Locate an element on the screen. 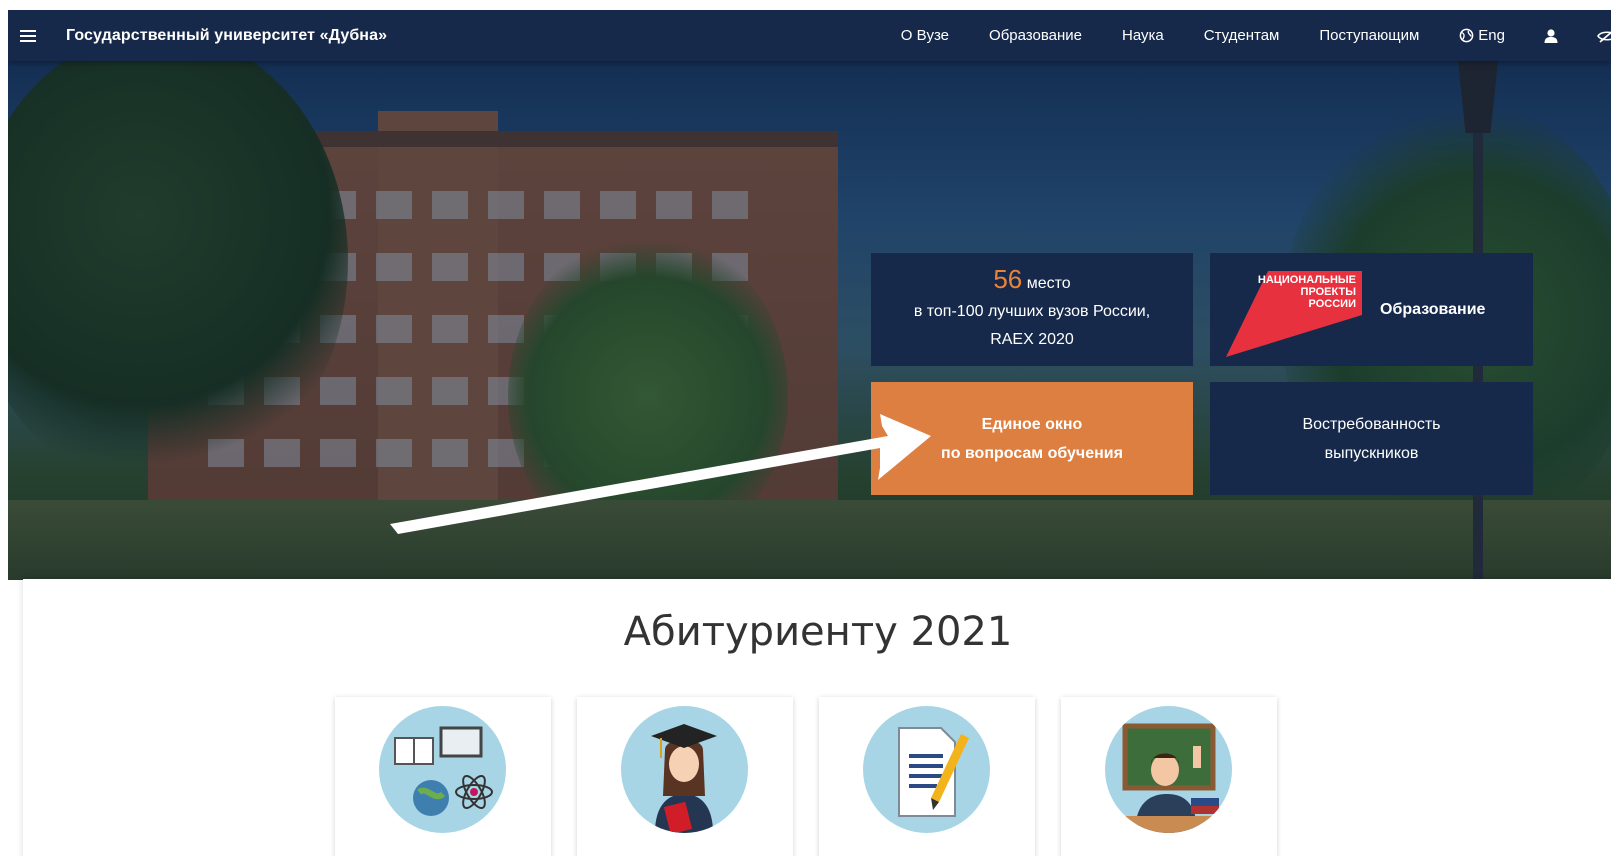  single-window-title: Единое окно is located at coordinates (1032, 424).